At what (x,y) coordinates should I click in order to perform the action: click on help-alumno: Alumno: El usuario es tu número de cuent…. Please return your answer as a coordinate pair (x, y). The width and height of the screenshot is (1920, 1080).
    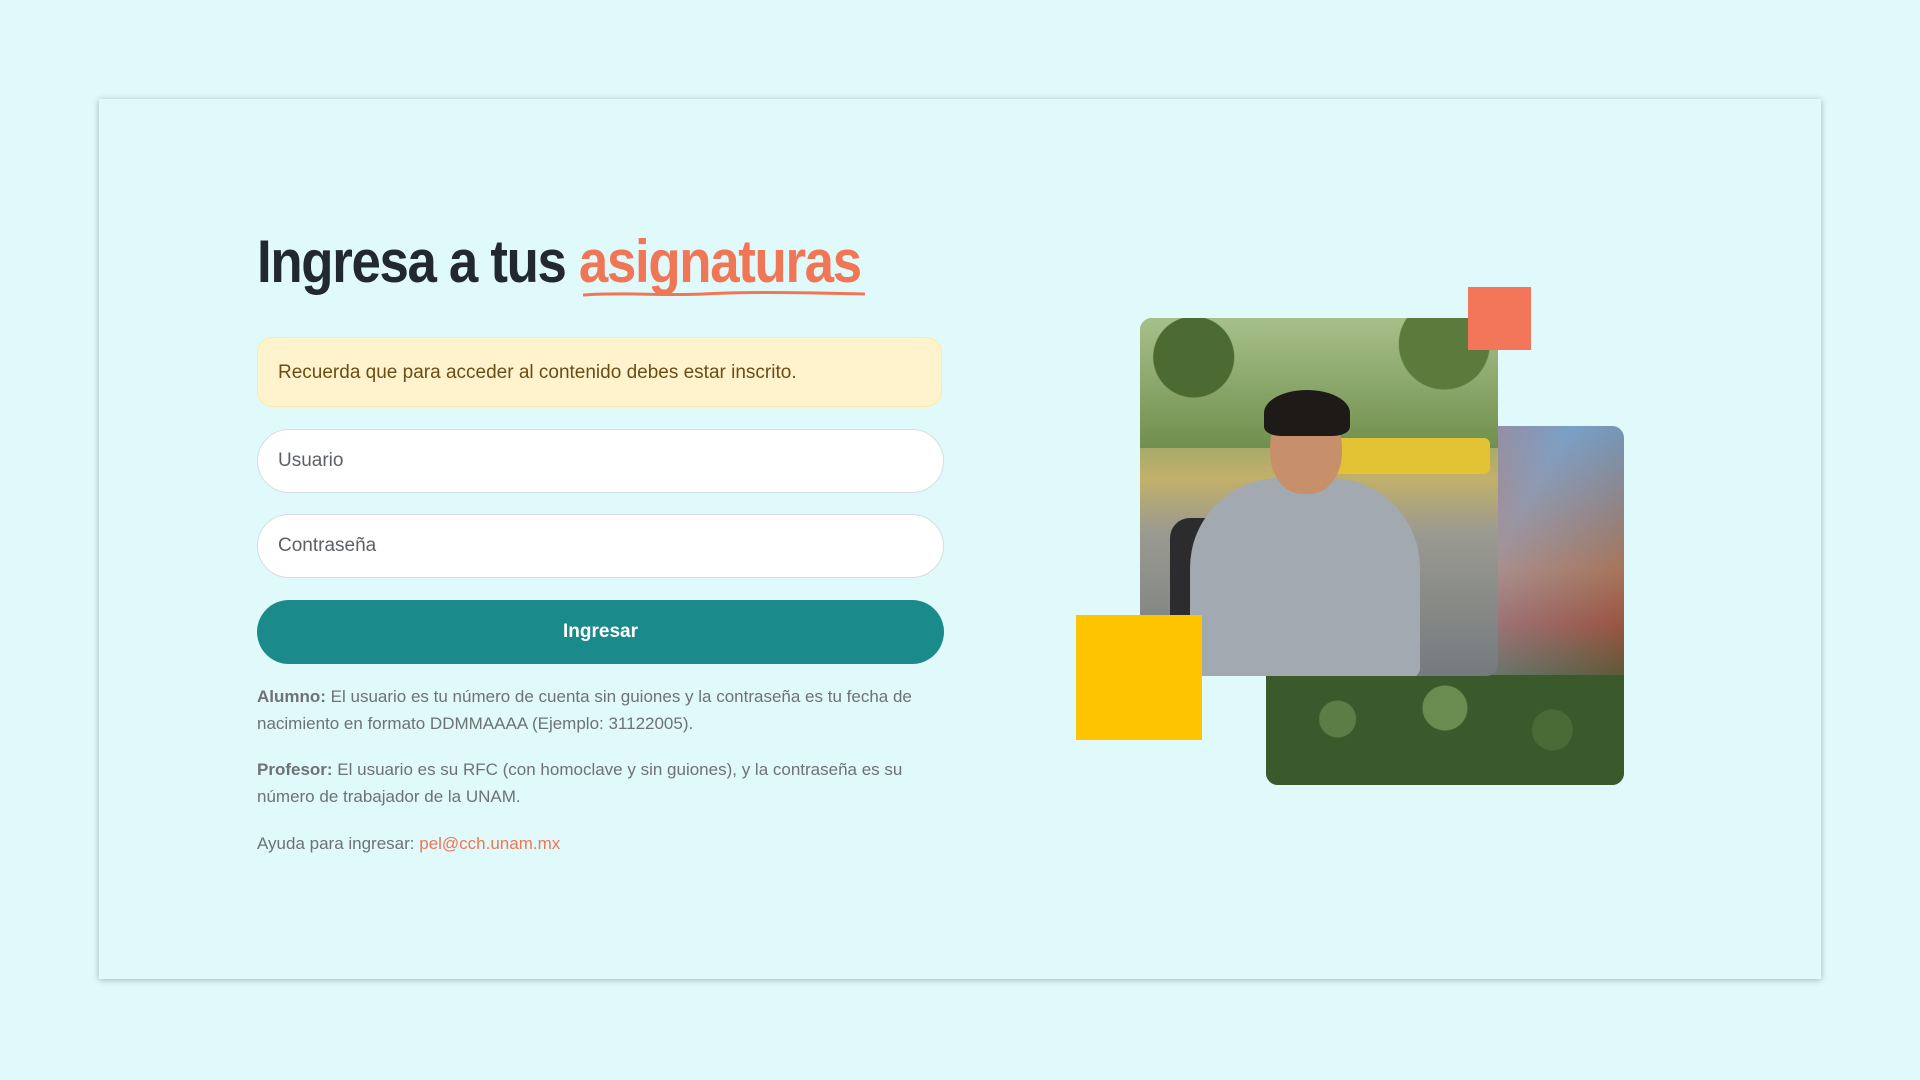
    Looking at the image, I should click on (607, 710).